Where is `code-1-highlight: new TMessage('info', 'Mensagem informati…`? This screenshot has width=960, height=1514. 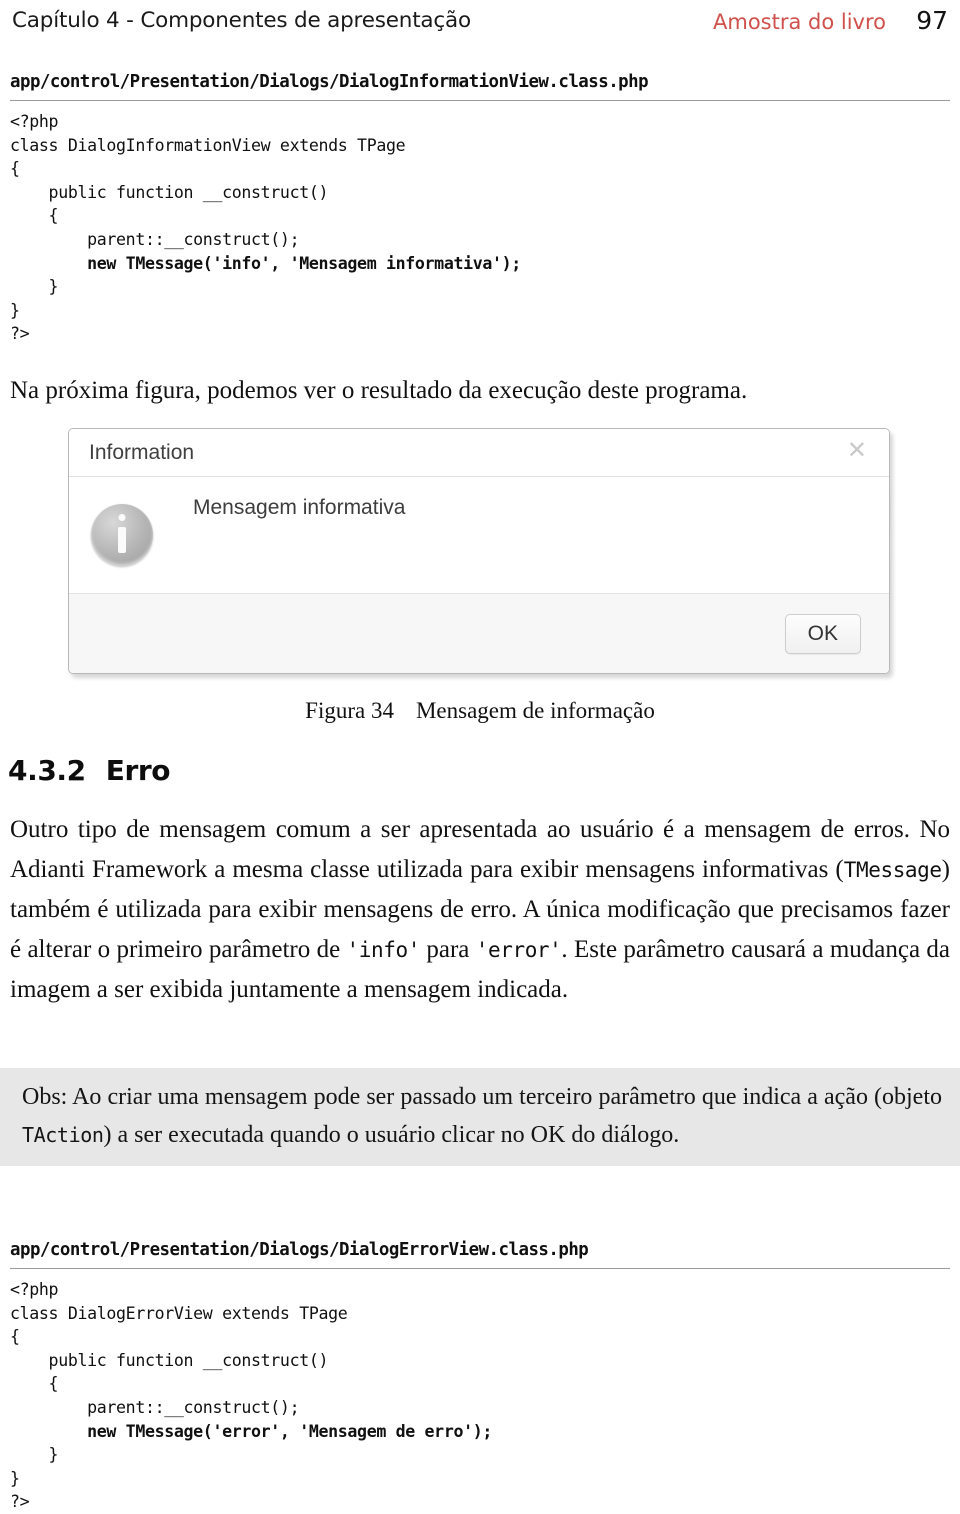
code-1-highlight: new TMessage('info', 'Mensagem informati… is located at coordinates (304, 263).